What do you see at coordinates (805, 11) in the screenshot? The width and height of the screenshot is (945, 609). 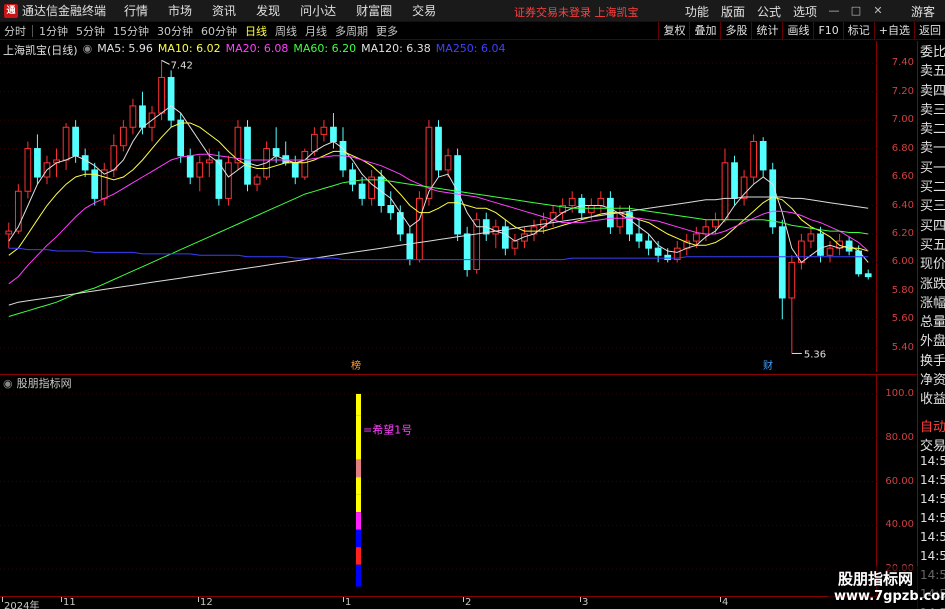 I see `menu-options: 选项` at bounding box center [805, 11].